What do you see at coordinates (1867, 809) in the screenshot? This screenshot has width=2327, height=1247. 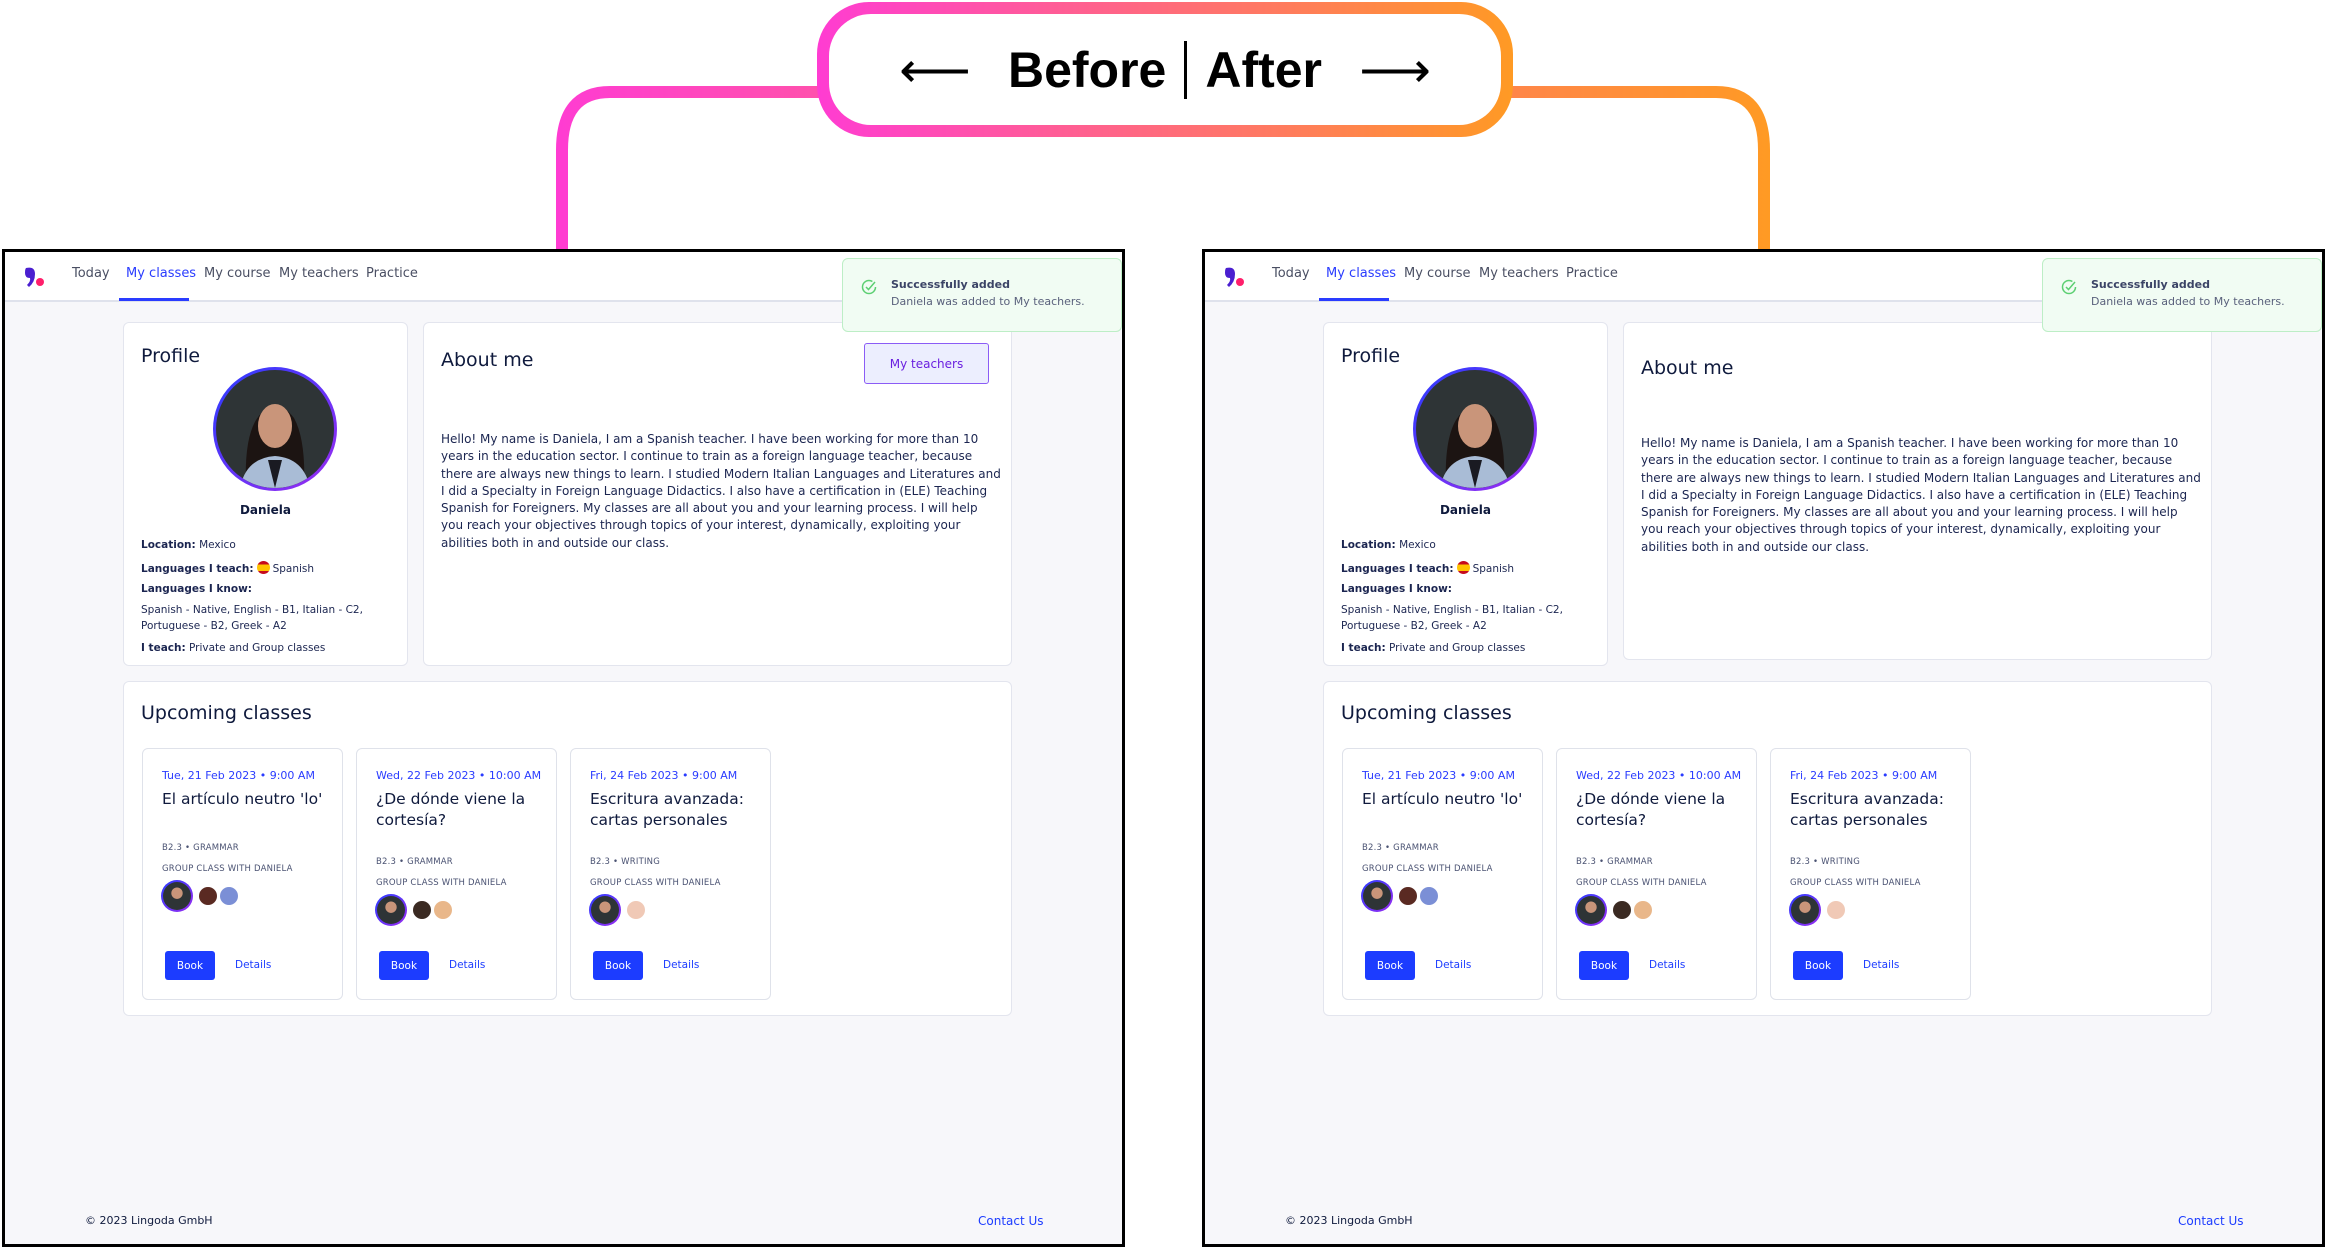 I see `class-title: Escritura avanzada: cartas personales` at bounding box center [1867, 809].